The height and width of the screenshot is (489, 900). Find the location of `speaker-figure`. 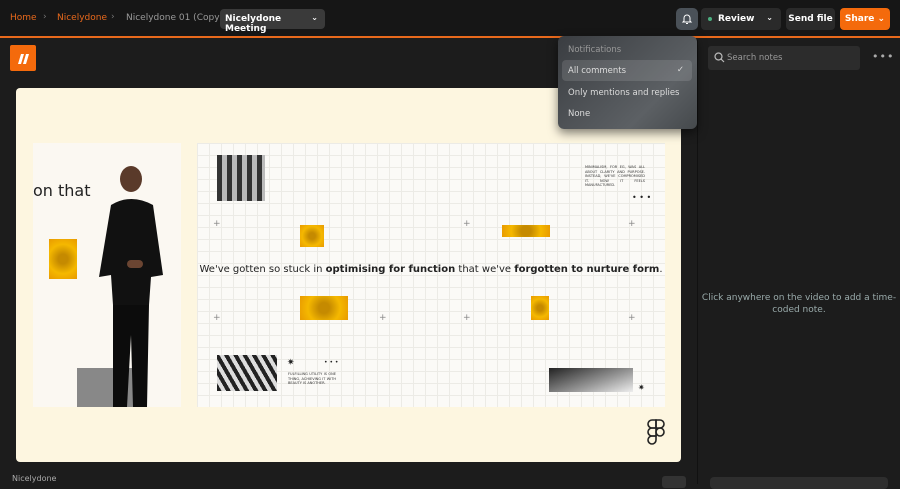

speaker-figure is located at coordinates (131, 286).